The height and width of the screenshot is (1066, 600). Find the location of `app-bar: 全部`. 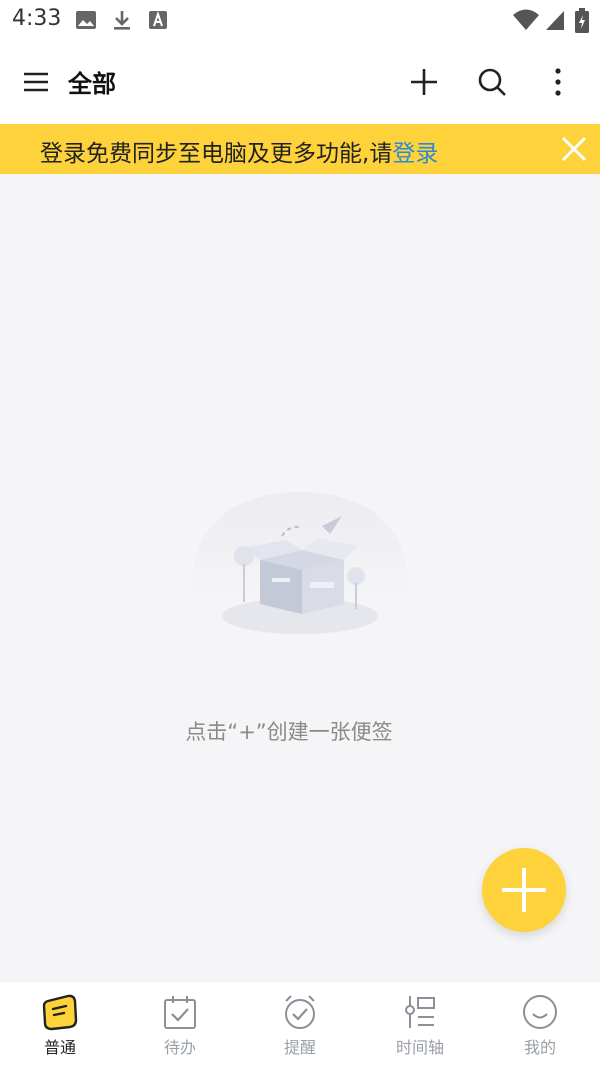

app-bar: 全部 is located at coordinates (300, 82).